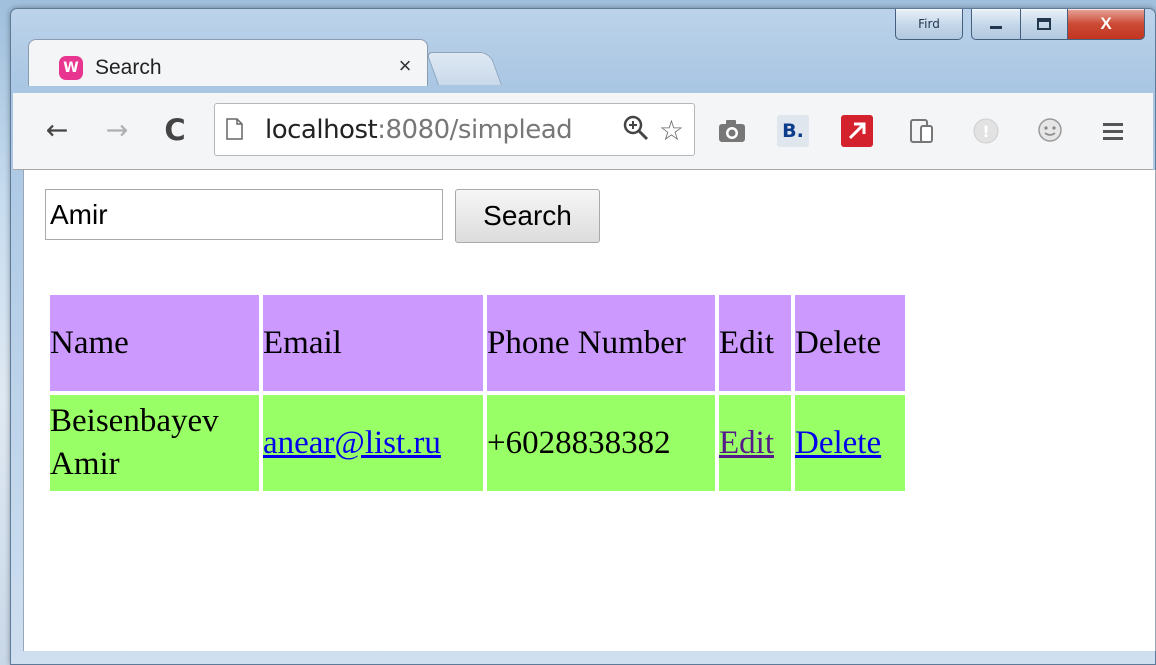  I want to click on maximize-button, so click(1044, 24).